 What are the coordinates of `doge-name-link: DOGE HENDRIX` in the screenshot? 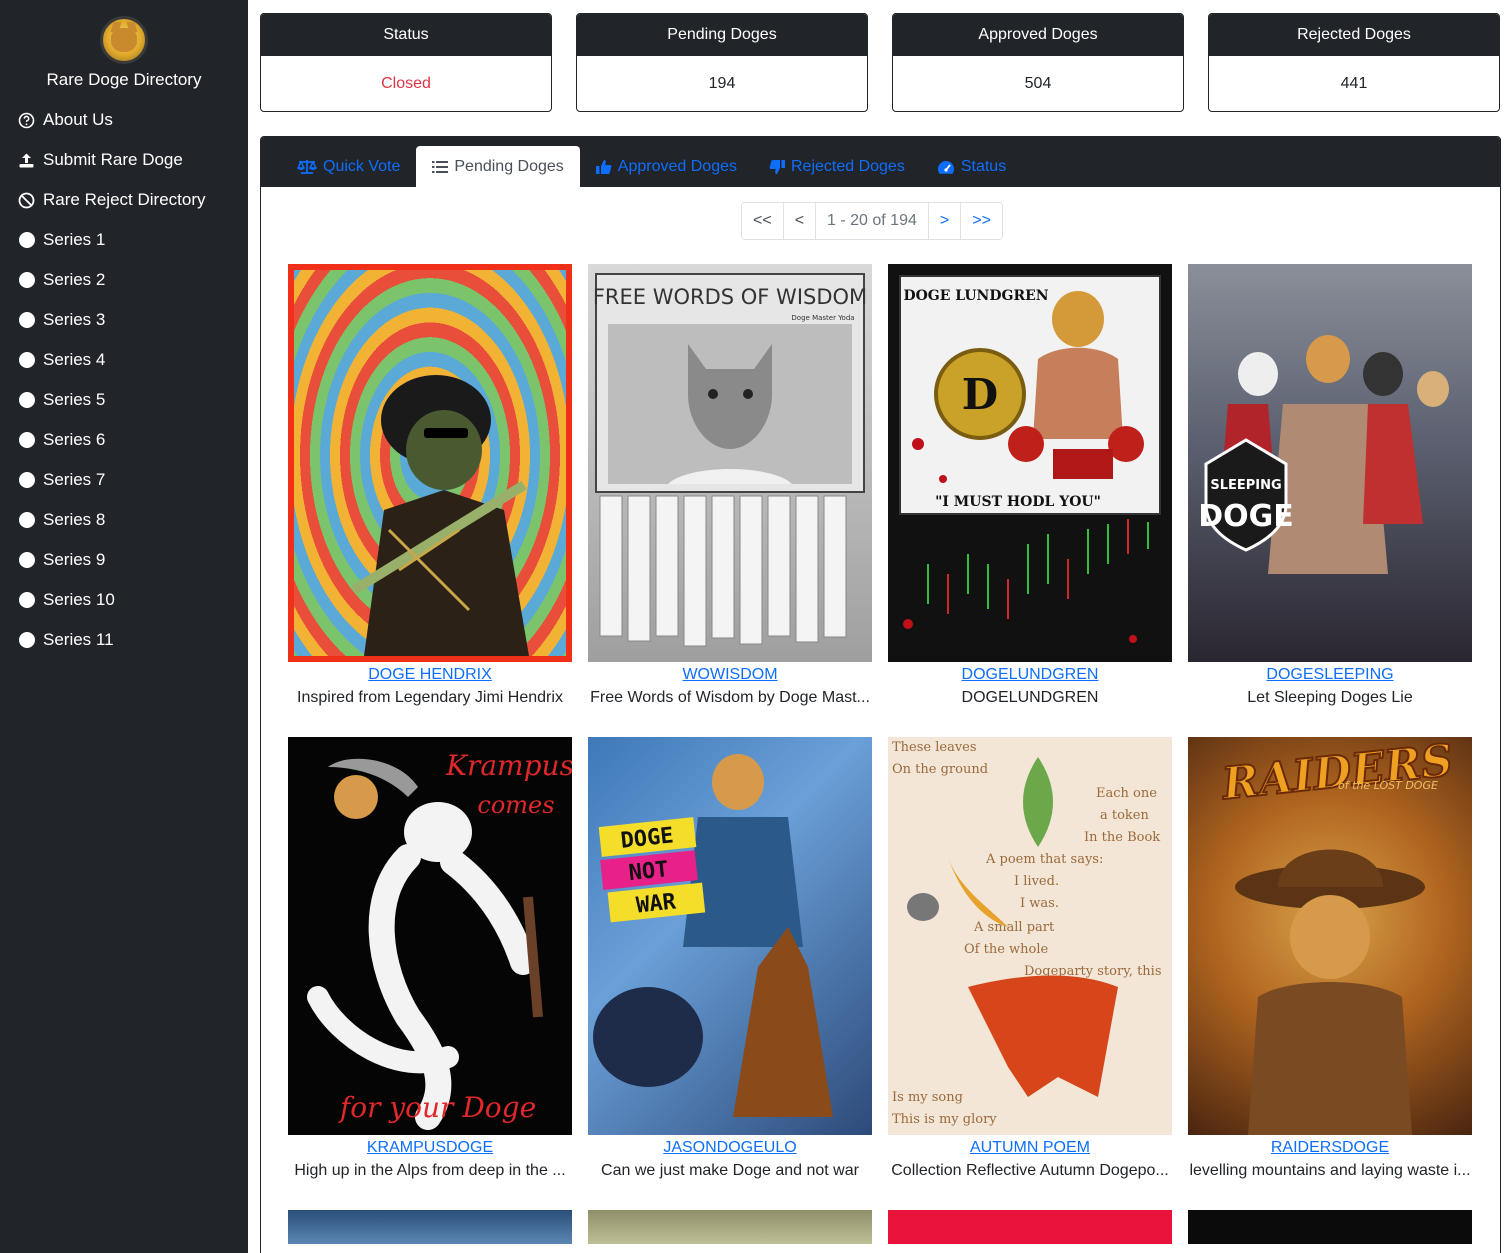 It's located at (430, 675).